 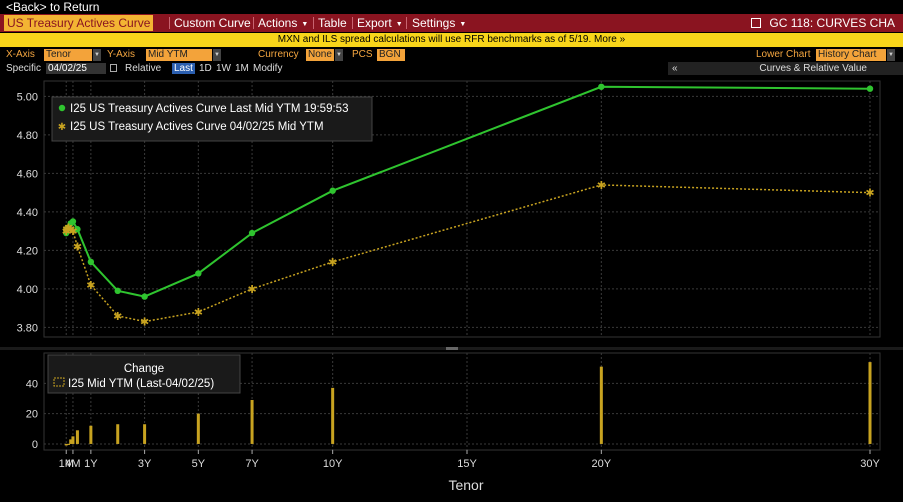 I want to click on x-tick-label: 7Y, so click(x=252, y=464).